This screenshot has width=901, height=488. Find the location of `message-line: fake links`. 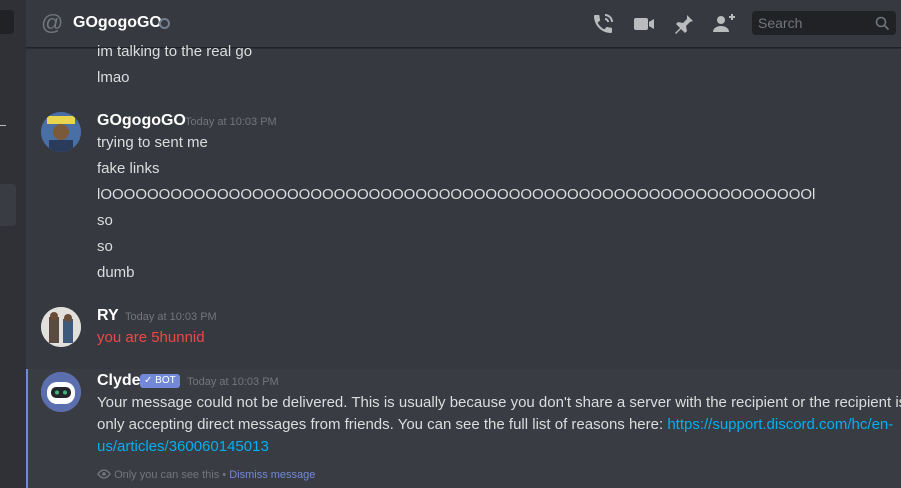

message-line: fake links is located at coordinates (128, 168).